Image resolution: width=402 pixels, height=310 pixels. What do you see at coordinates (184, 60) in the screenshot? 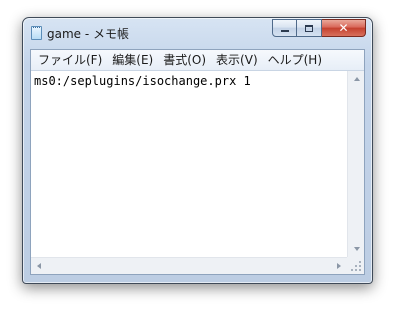
I see `menu-format: 書式(O)` at bounding box center [184, 60].